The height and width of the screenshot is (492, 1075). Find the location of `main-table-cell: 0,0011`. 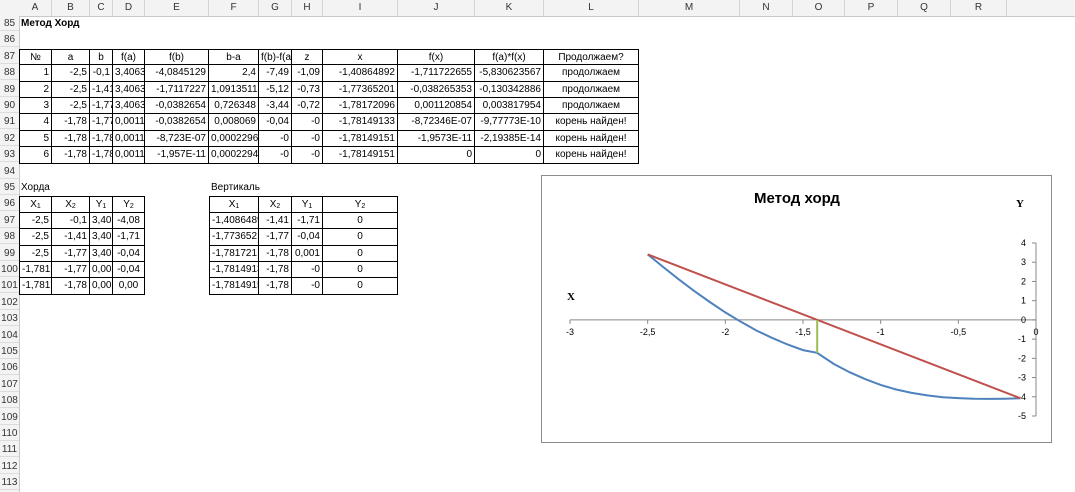

main-table-cell: 0,0011 is located at coordinates (129, 122).